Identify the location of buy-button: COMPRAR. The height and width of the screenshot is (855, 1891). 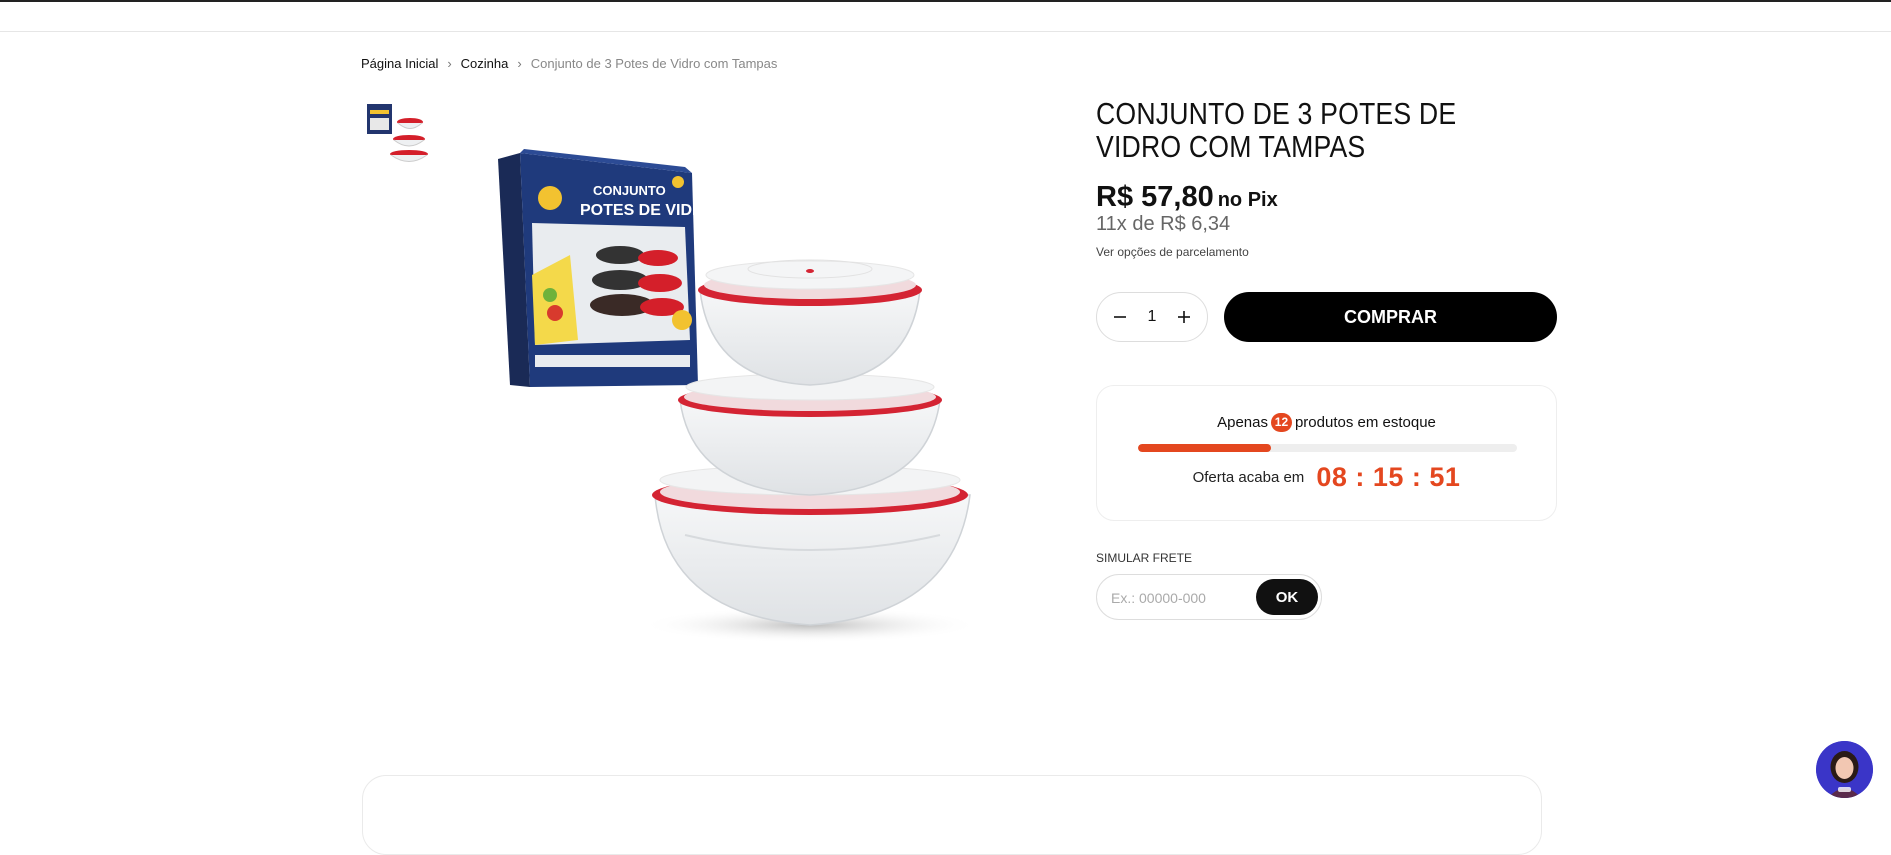
(1390, 317).